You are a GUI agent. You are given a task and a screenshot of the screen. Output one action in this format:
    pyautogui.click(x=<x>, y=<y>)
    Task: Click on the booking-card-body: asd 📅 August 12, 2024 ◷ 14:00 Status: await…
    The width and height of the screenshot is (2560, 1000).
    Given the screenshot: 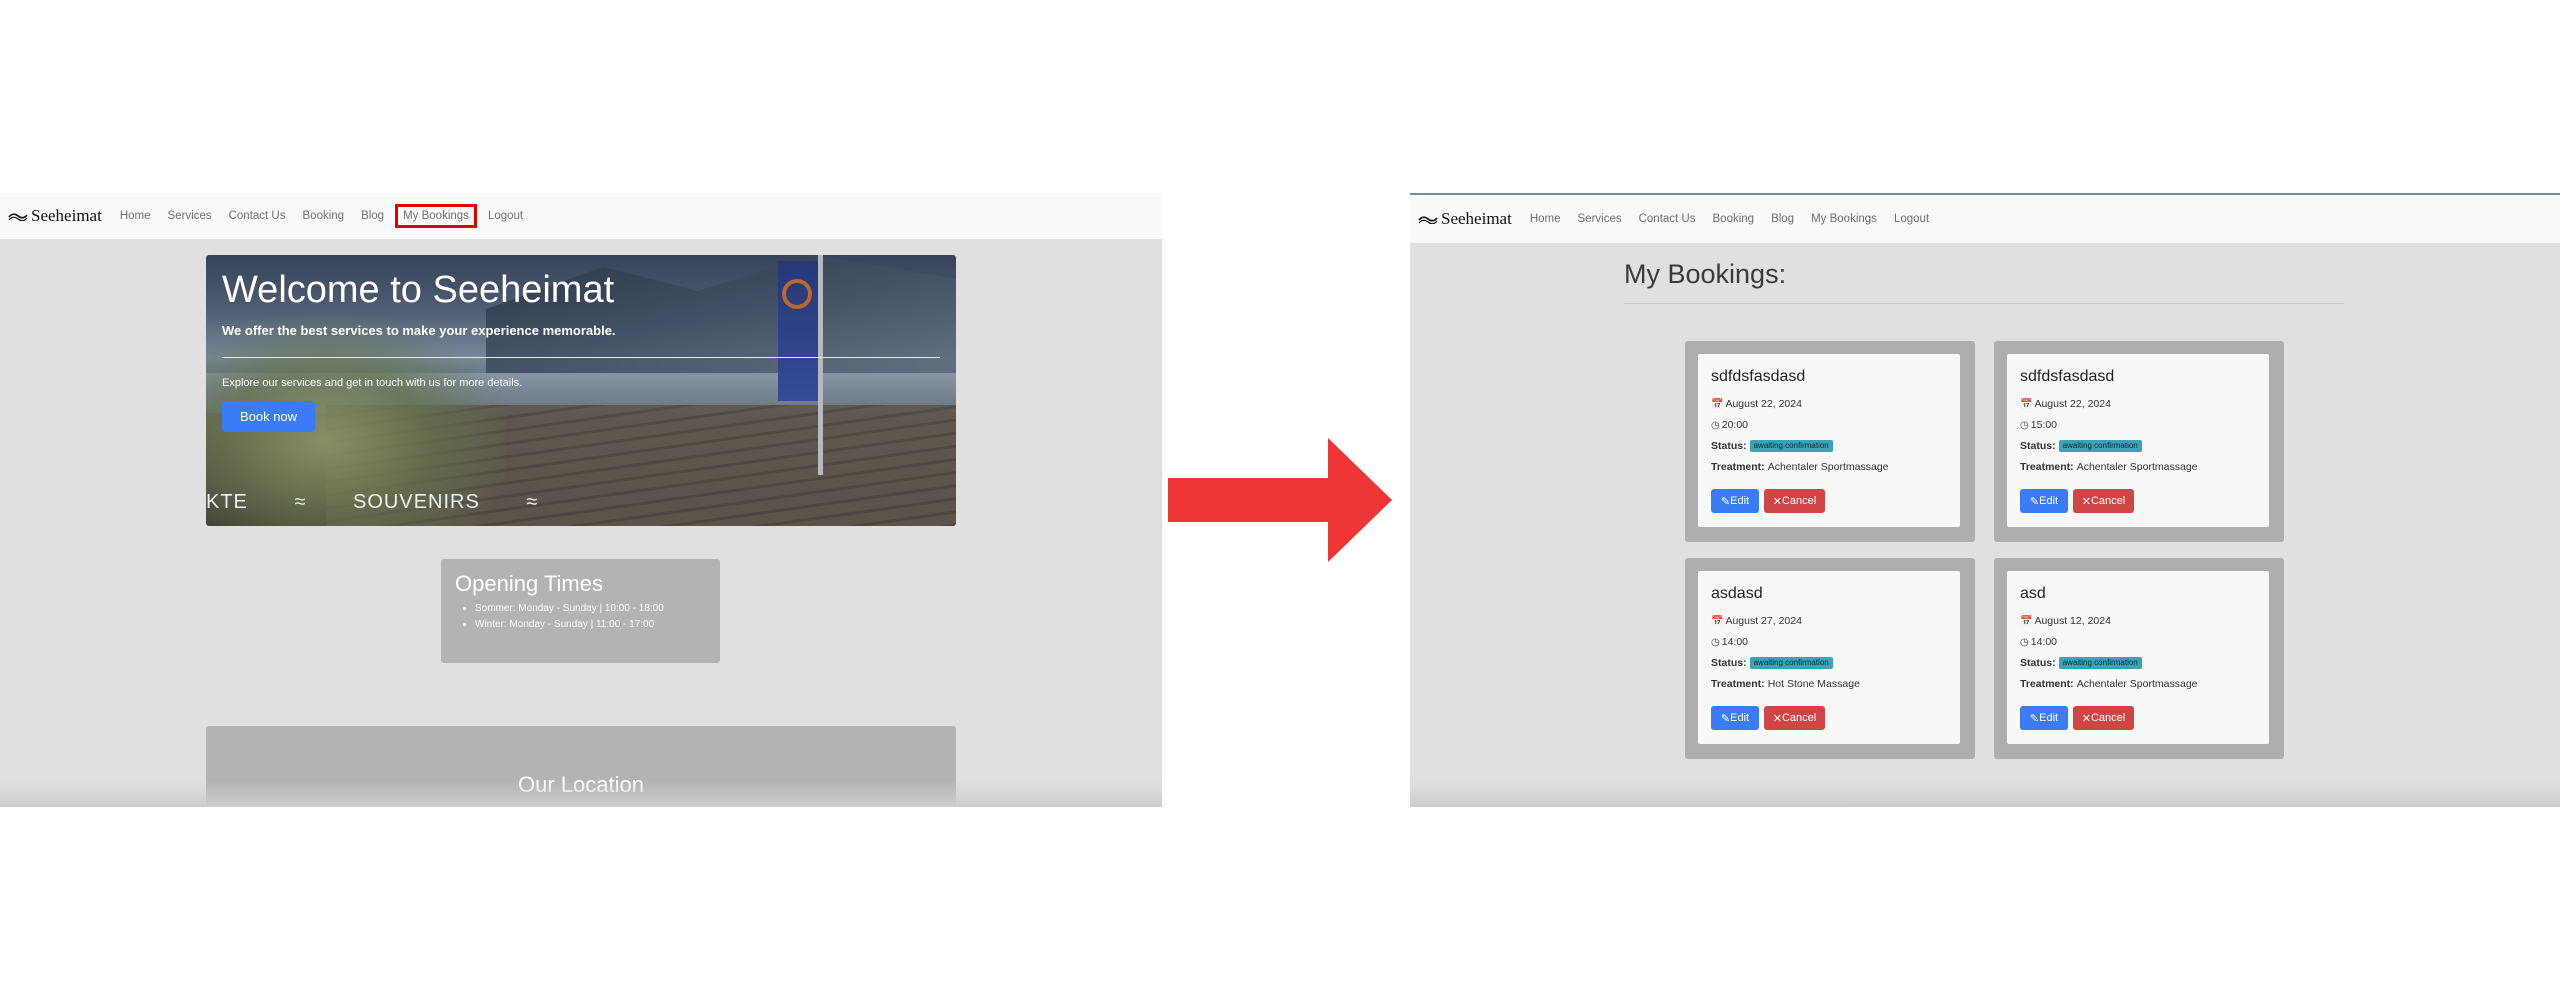 What is the action you would take?
    pyautogui.click(x=2138, y=657)
    